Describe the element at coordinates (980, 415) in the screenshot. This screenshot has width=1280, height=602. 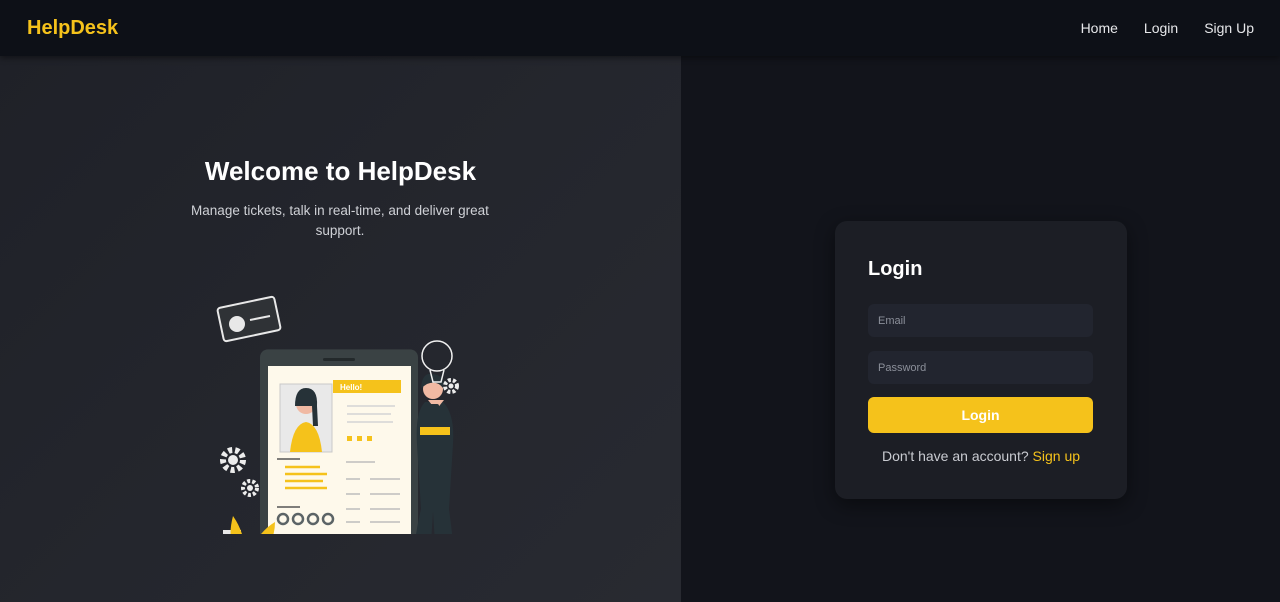
I see `login-button: Login` at that location.